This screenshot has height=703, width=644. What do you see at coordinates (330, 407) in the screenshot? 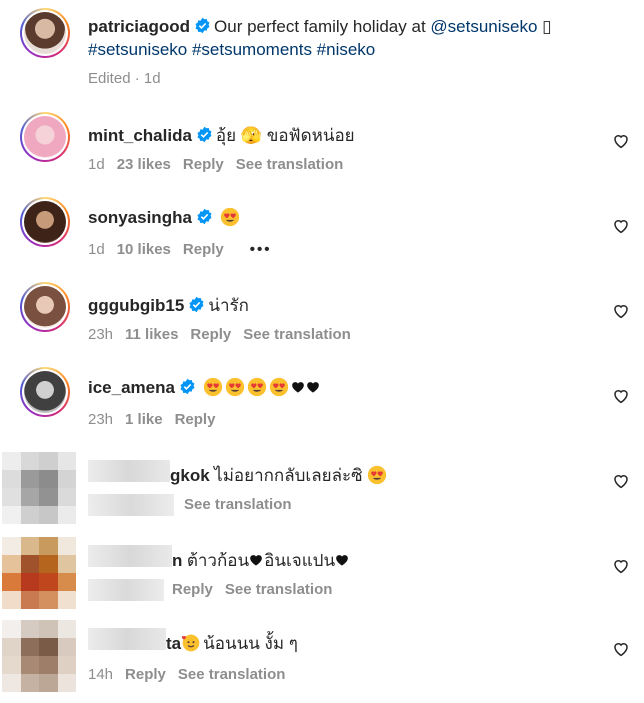
I see `comment-item: ice_amena 23h 1 like Reply` at bounding box center [330, 407].